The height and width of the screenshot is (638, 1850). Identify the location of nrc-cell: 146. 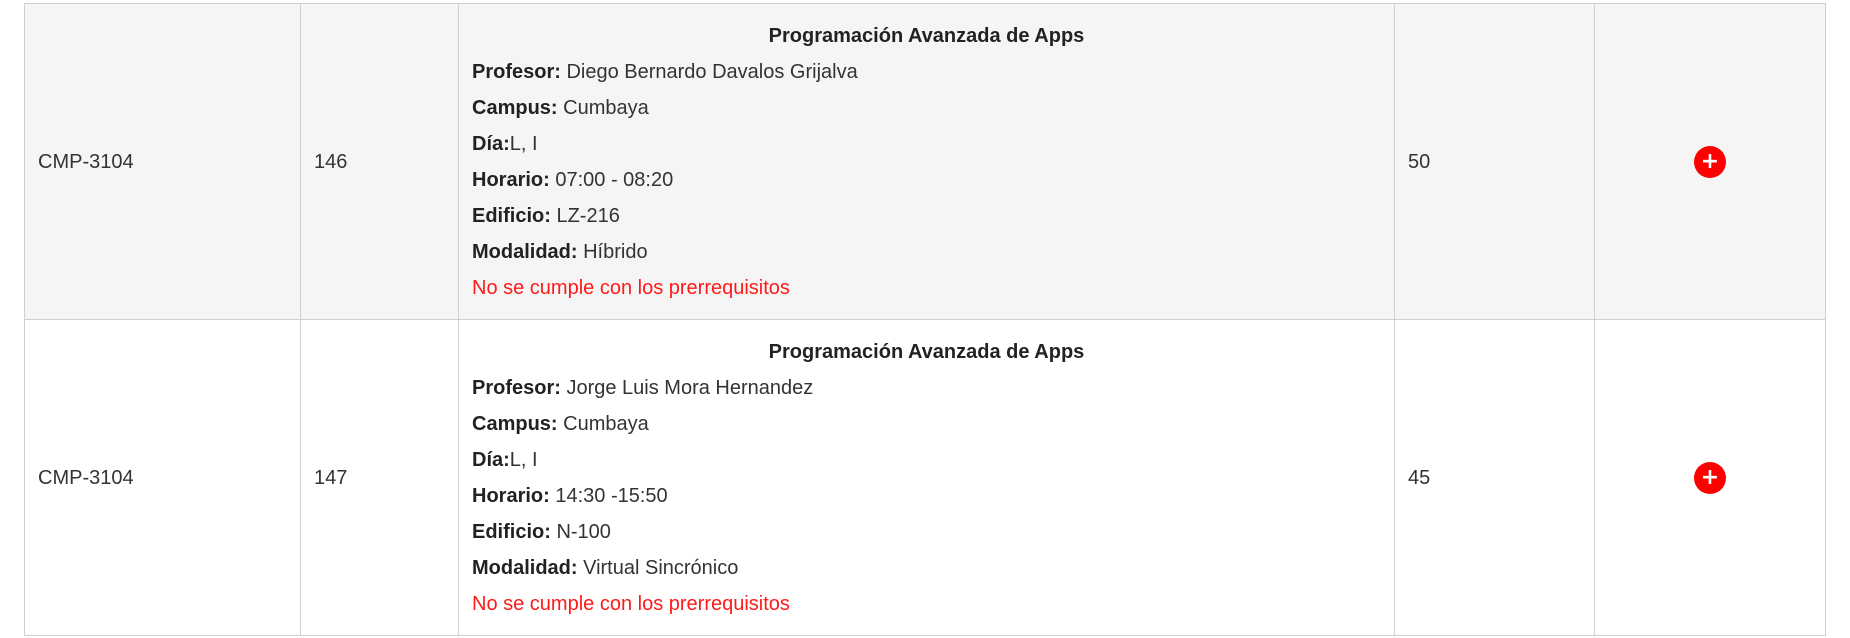
(379, 161).